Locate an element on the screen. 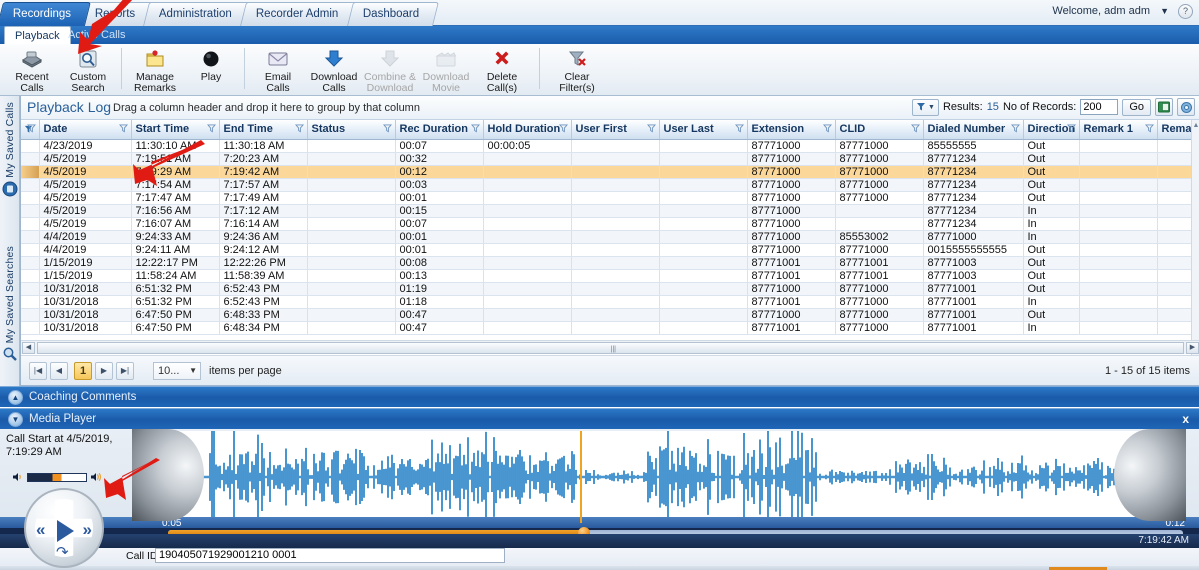 This screenshot has height=570, width=1199. main-tab-recorder-admin: Recorder Admin is located at coordinates (299, 14).